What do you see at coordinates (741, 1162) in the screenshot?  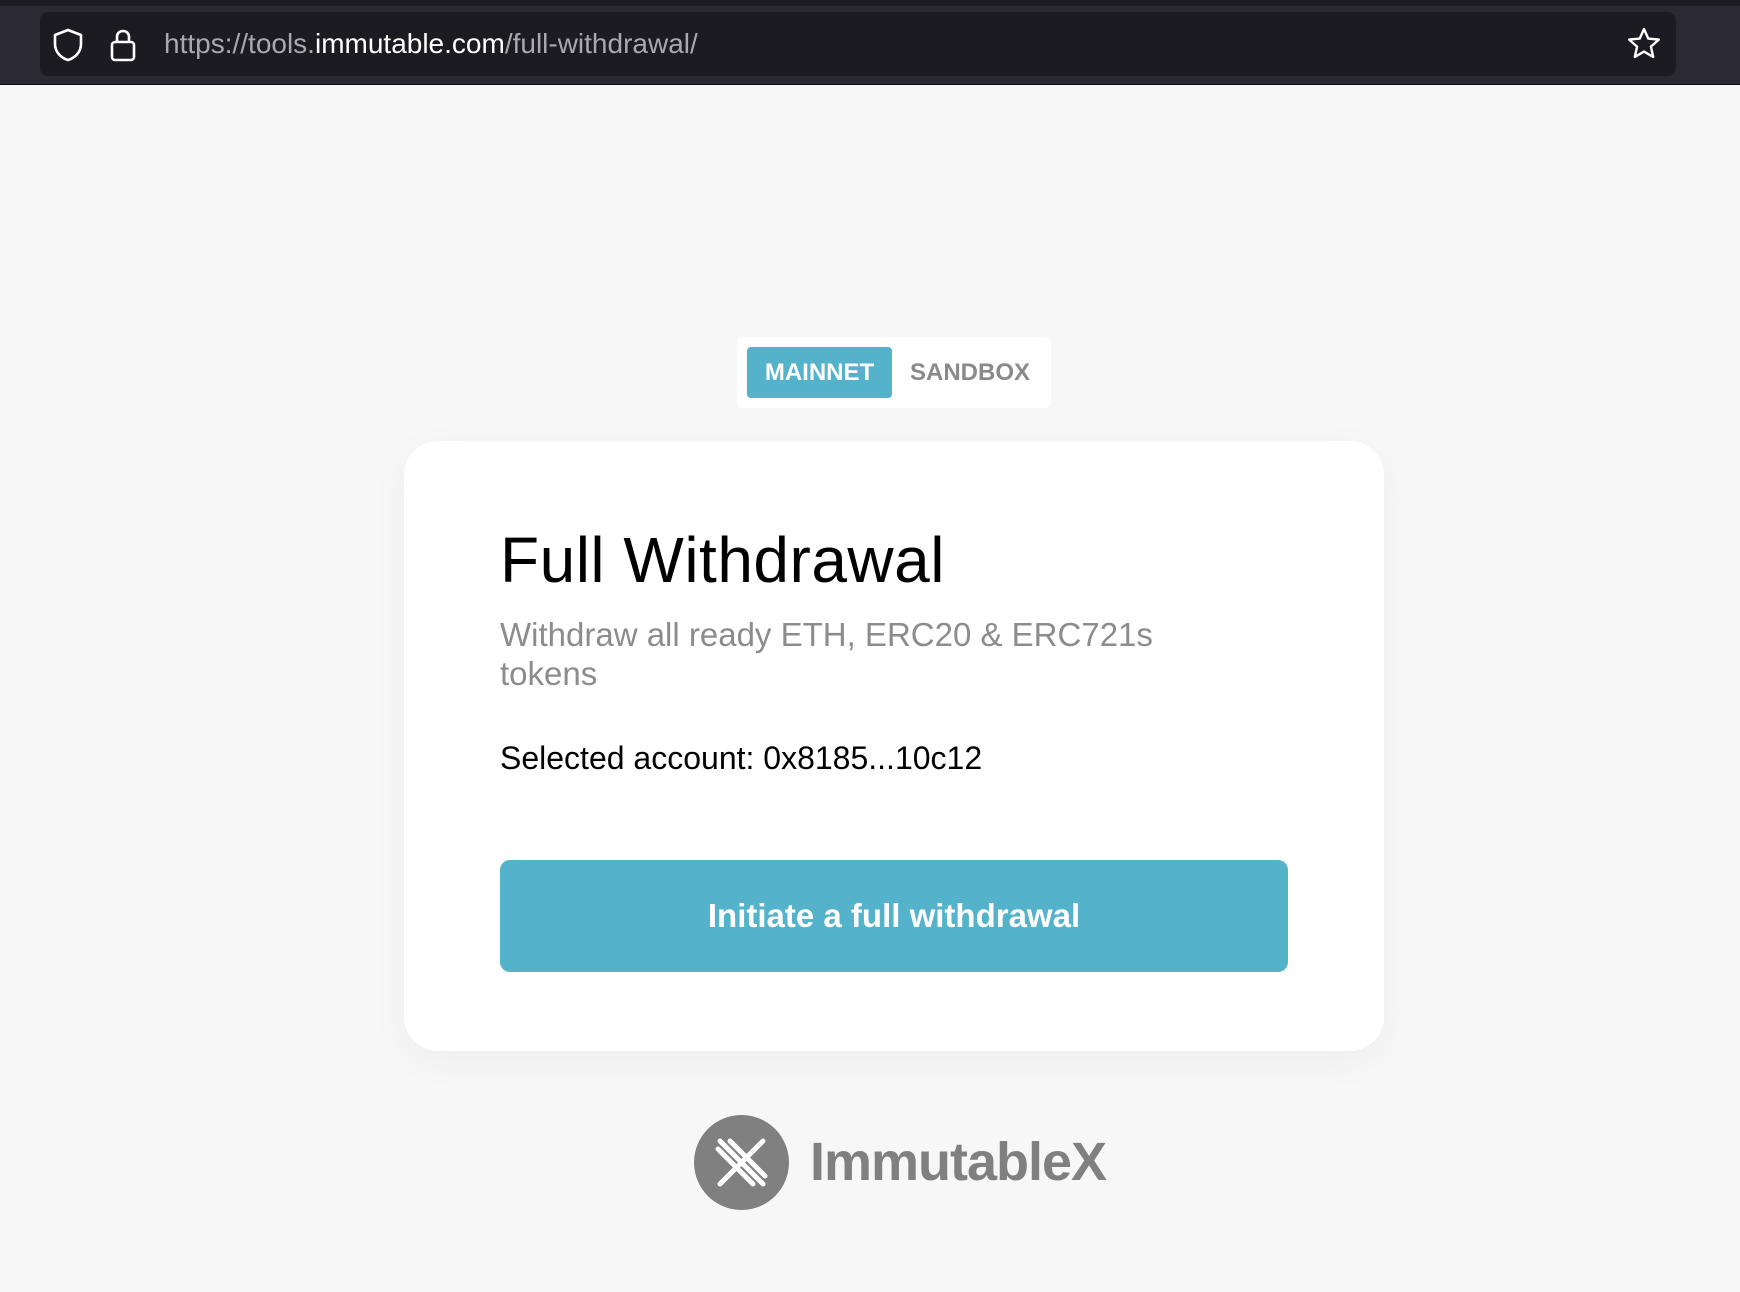 I see `immutablex-logo-icon` at bounding box center [741, 1162].